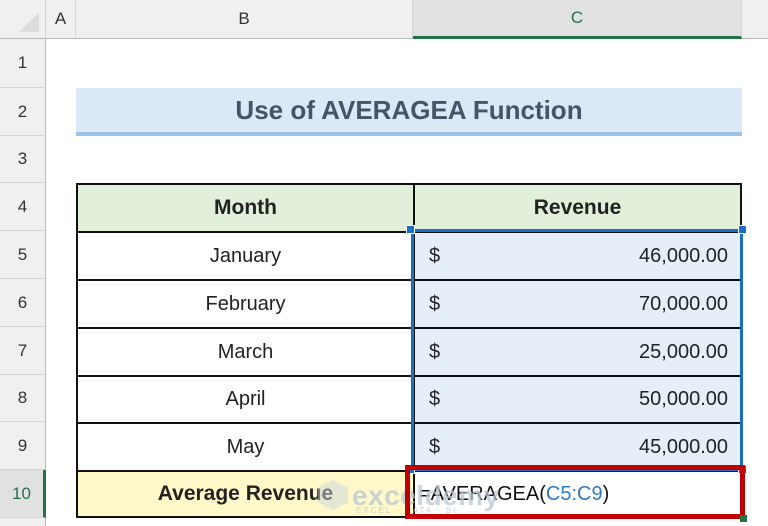 The image size is (768, 526). What do you see at coordinates (410, 229) in the screenshot?
I see `selection-handle-top-left` at bounding box center [410, 229].